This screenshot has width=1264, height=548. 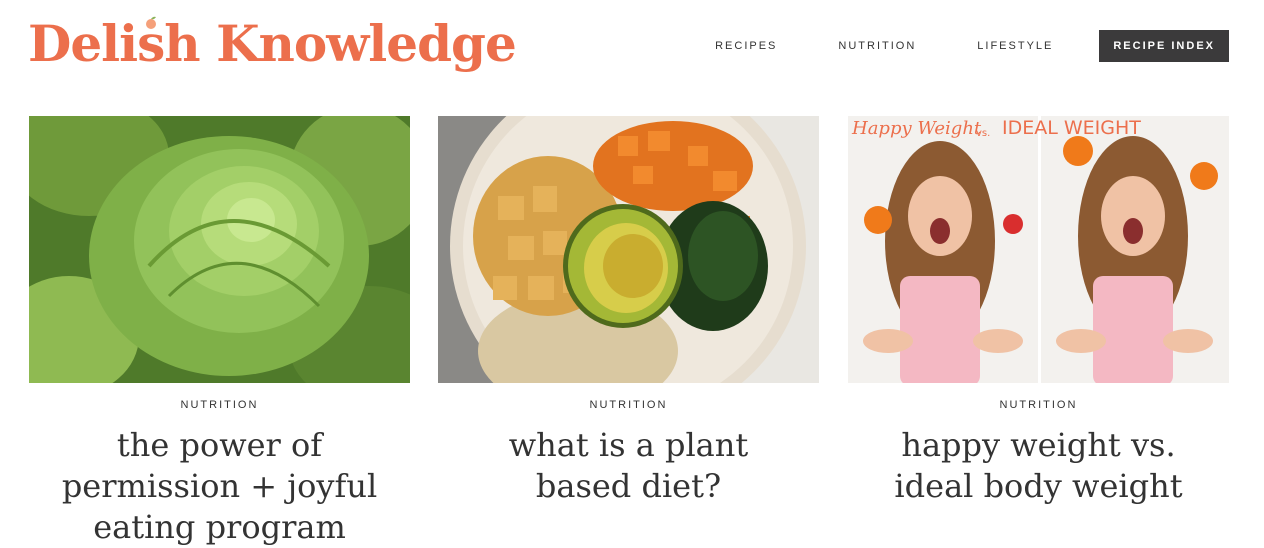 I want to click on main-nav: RECIPES NUTRITION LIFESTYLE RECIPE INDEX, so click(x=972, y=46).